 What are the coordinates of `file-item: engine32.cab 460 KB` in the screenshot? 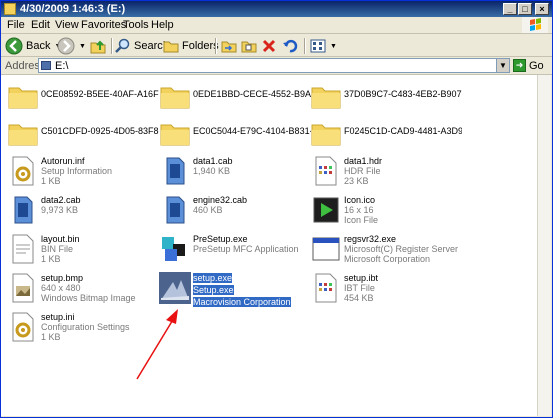 It's located at (233, 214).